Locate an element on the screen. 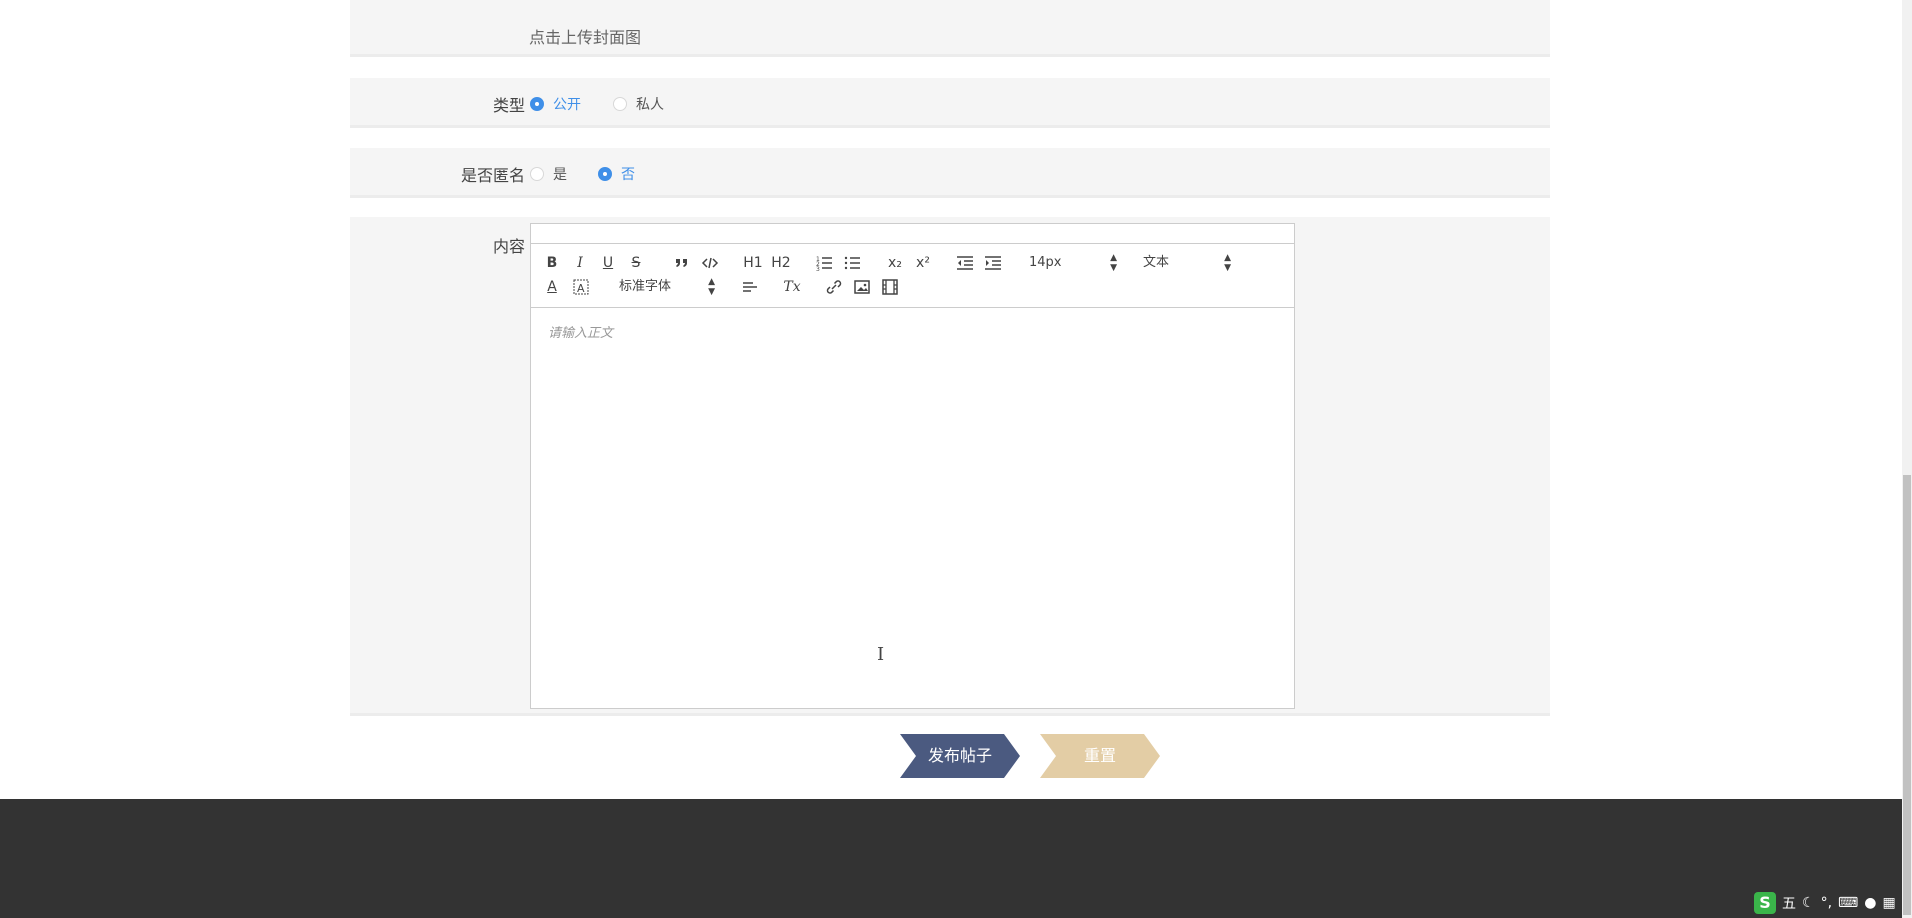 This screenshot has height=918, width=1912. bullet-list-button is located at coordinates (852, 263).